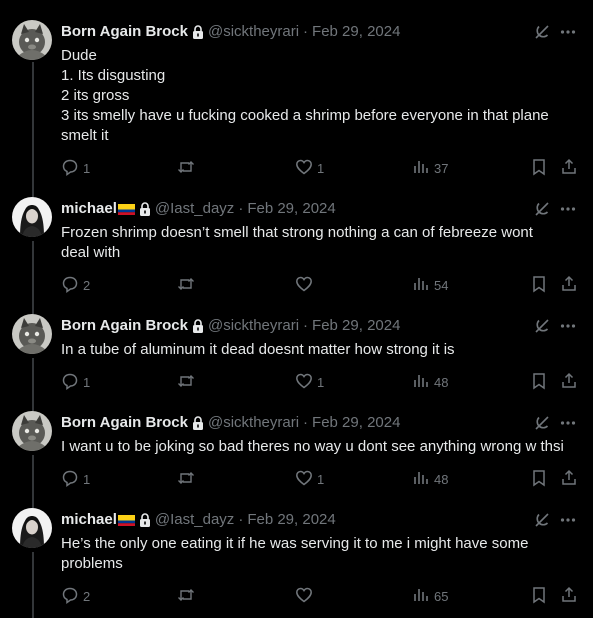  Describe the element at coordinates (87, 596) in the screenshot. I see `reply-count: 2` at that location.